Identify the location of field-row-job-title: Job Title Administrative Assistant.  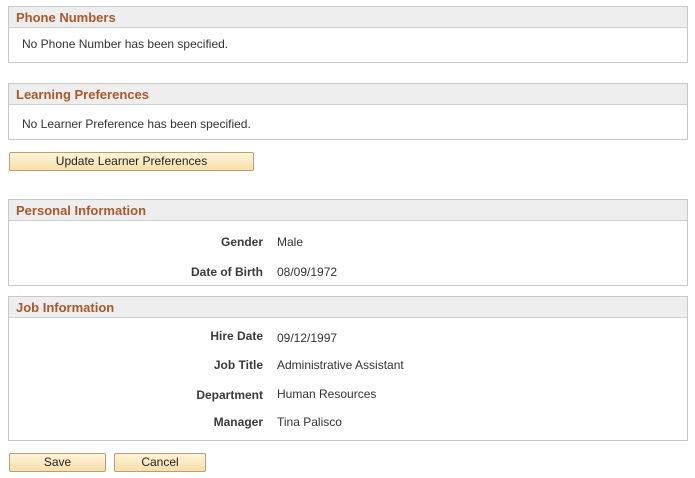
(349, 366).